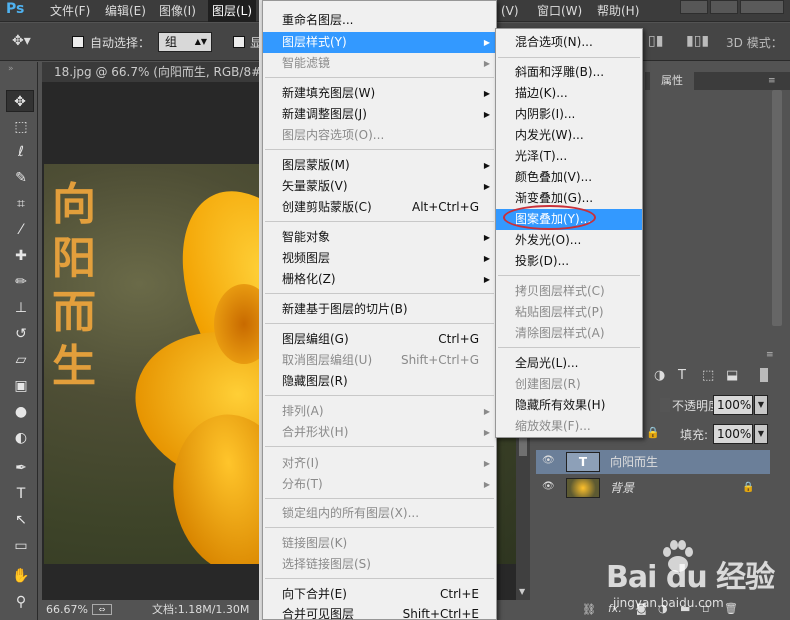 Image resolution: width=790 pixels, height=620 pixels. What do you see at coordinates (672, 81) in the screenshot?
I see `tab-properties: 属性` at bounding box center [672, 81].